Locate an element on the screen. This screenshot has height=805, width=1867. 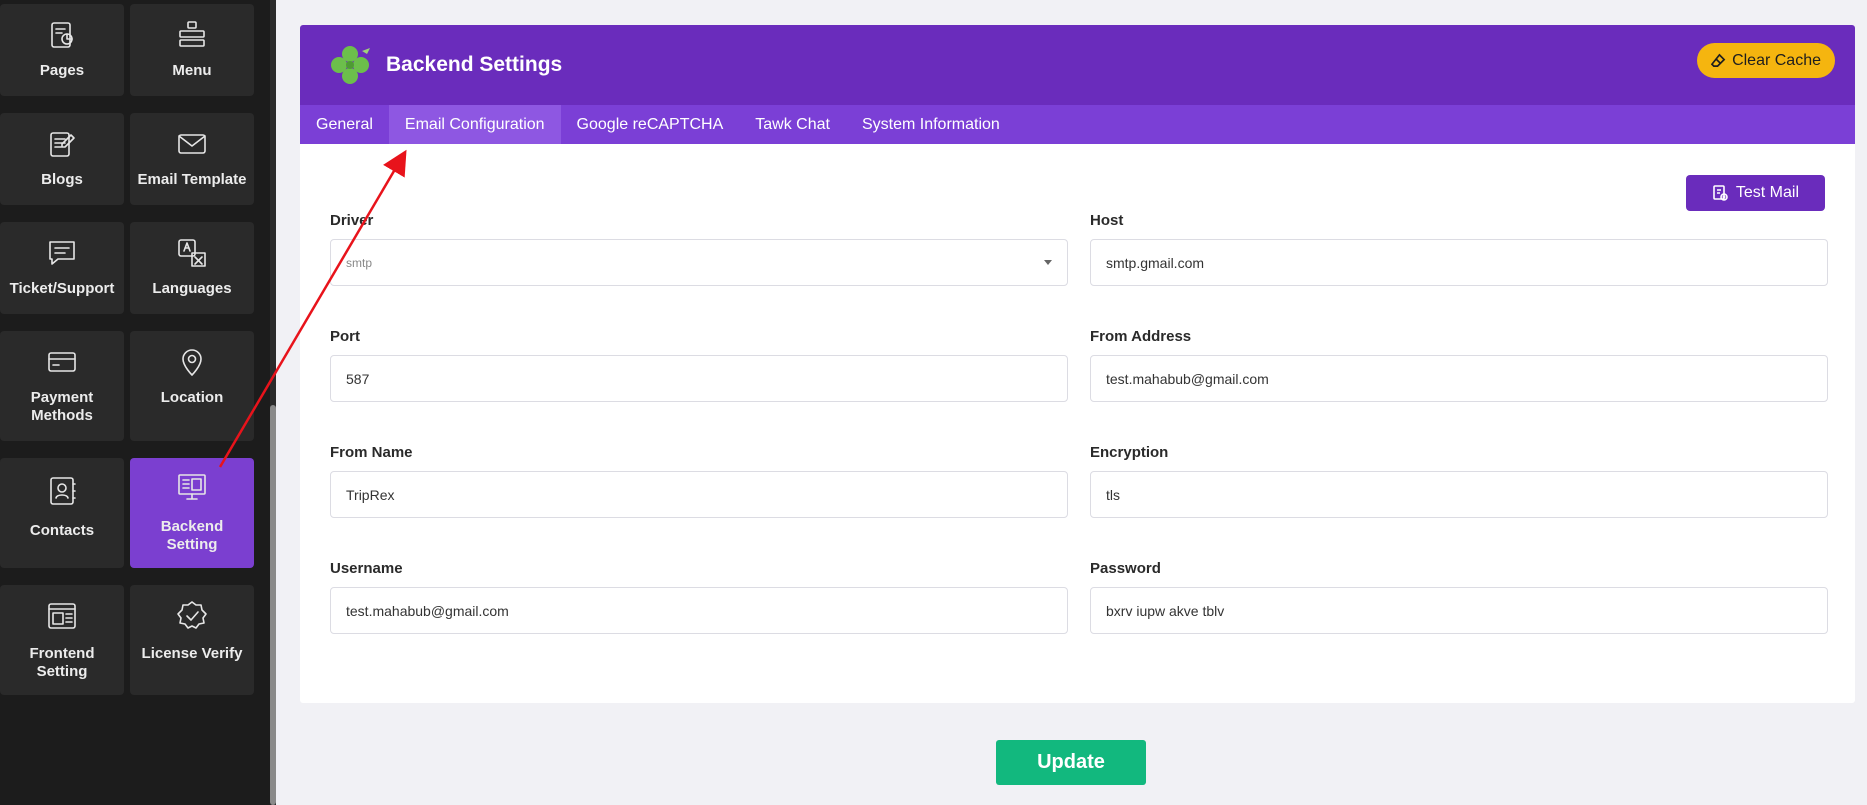
sidebar-item-label: Languages is located at coordinates (192, 288).